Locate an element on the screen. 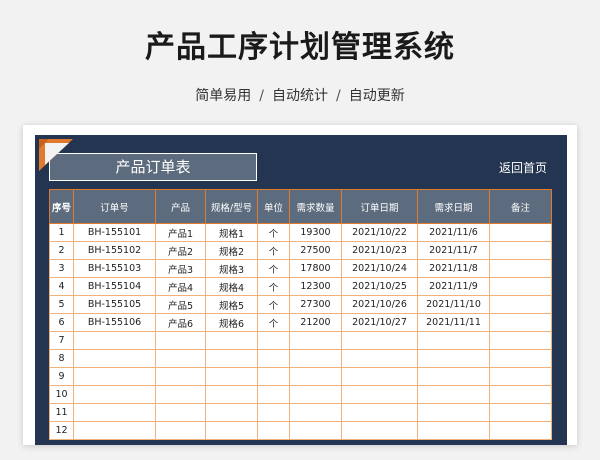 This screenshot has height=460, width=600. table-cell: 规格1 is located at coordinates (231, 232).